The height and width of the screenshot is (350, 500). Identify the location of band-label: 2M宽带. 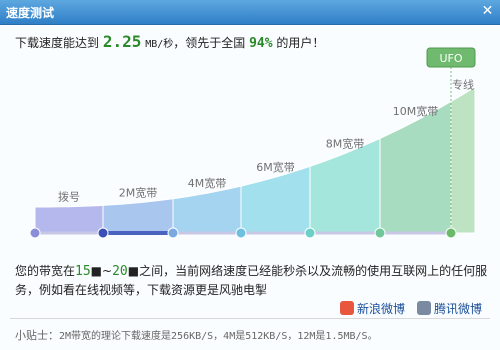
(138, 193).